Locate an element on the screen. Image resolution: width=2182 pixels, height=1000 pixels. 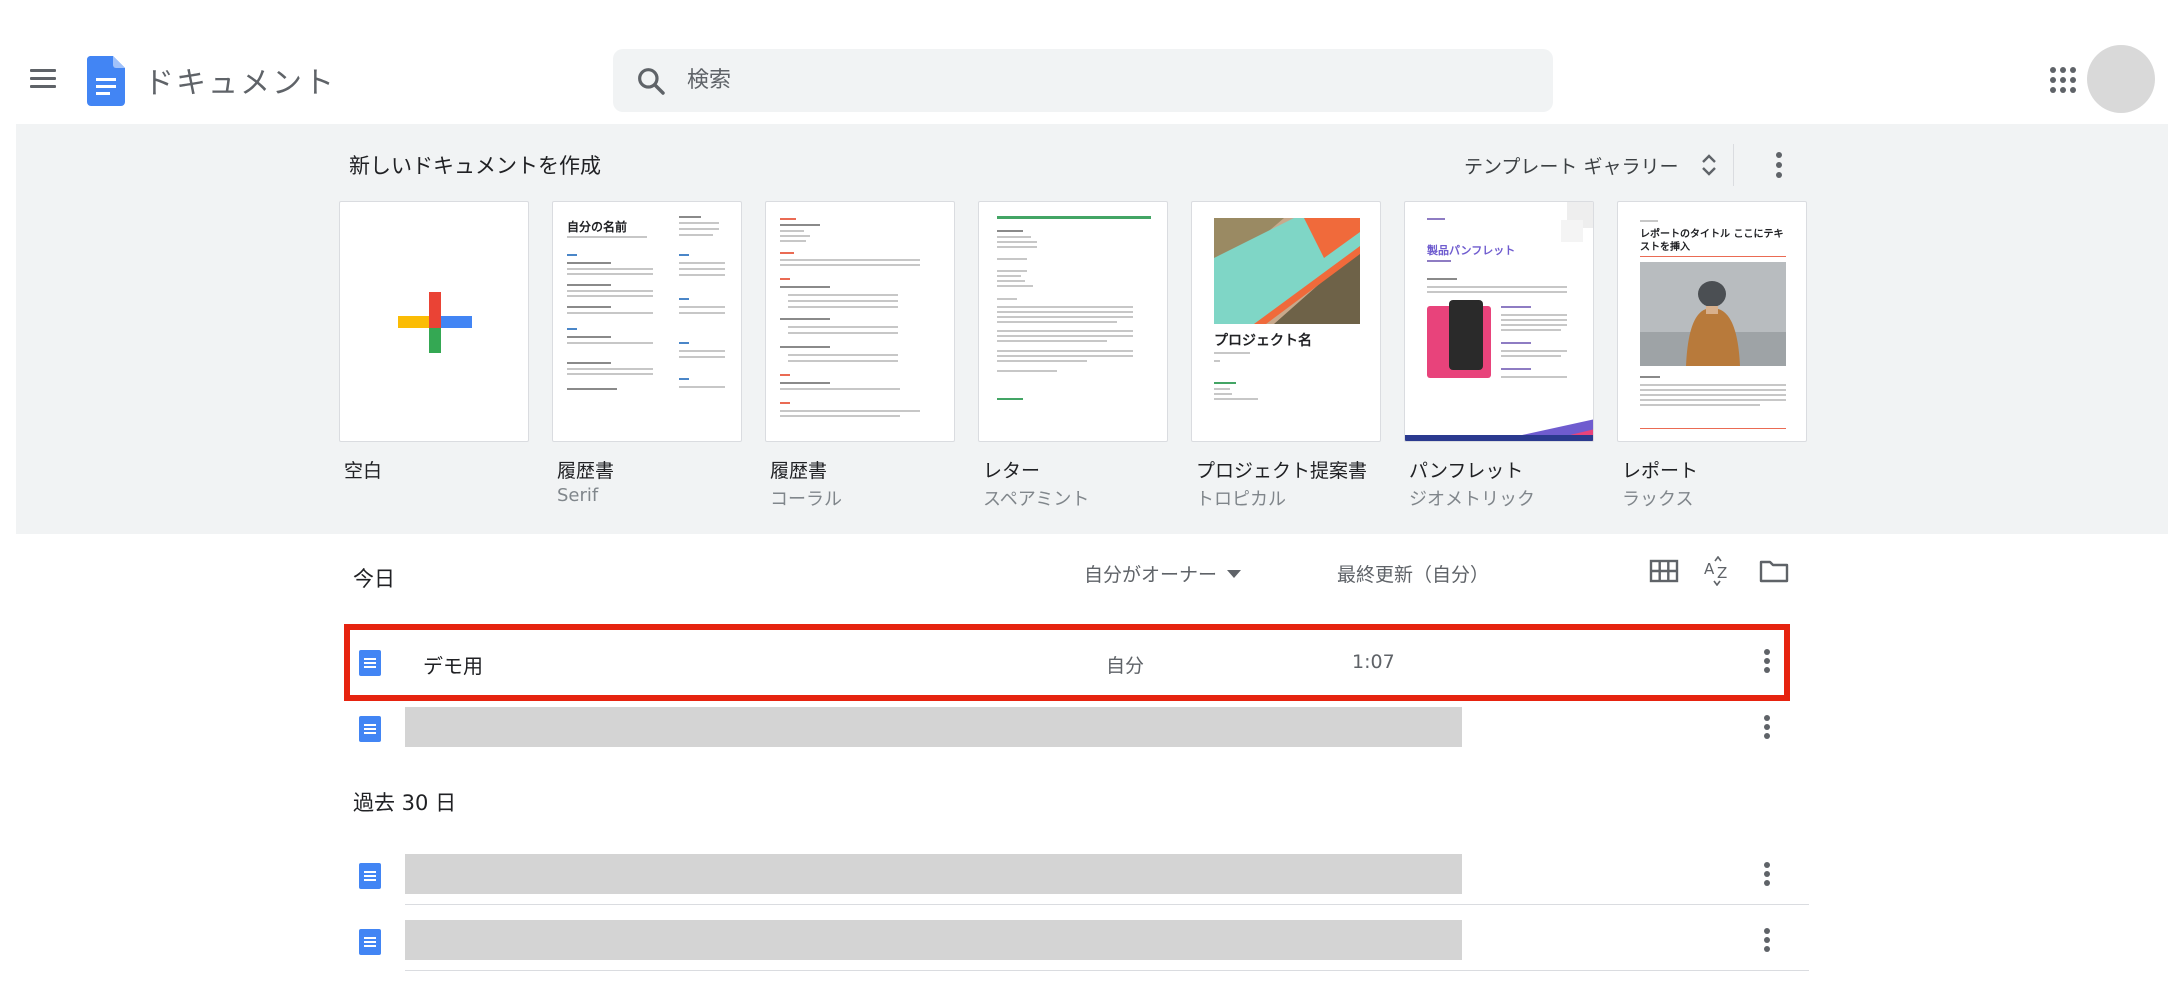
file-name: デモ用 is located at coordinates (453, 664).